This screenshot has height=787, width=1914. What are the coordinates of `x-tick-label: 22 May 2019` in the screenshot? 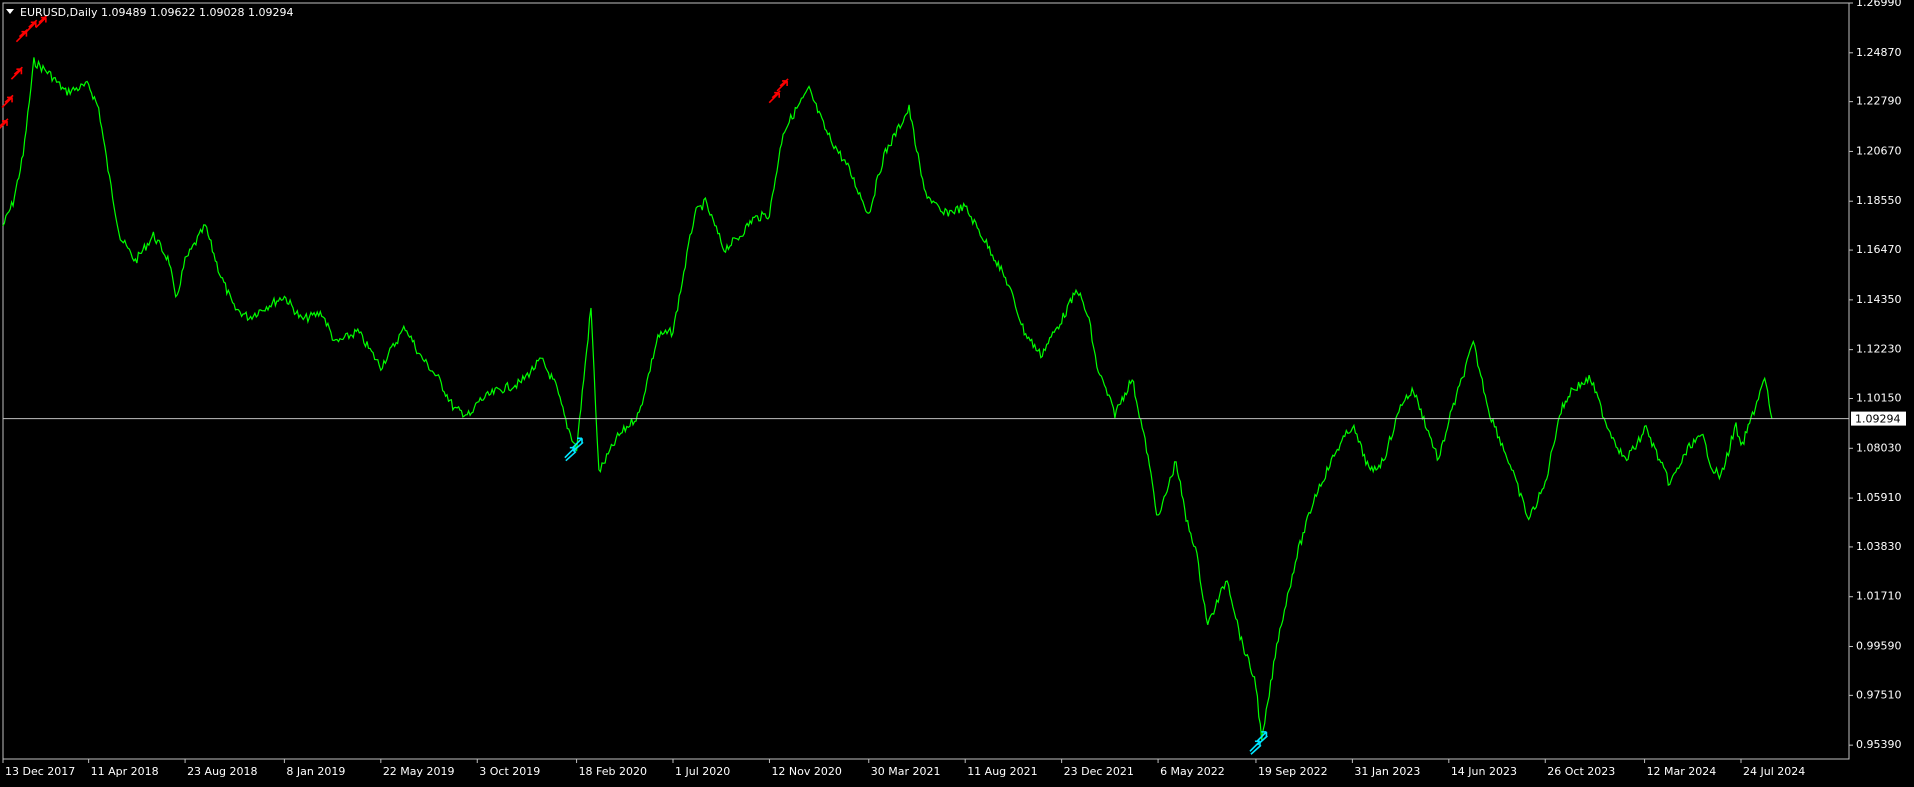 It's located at (419, 771).